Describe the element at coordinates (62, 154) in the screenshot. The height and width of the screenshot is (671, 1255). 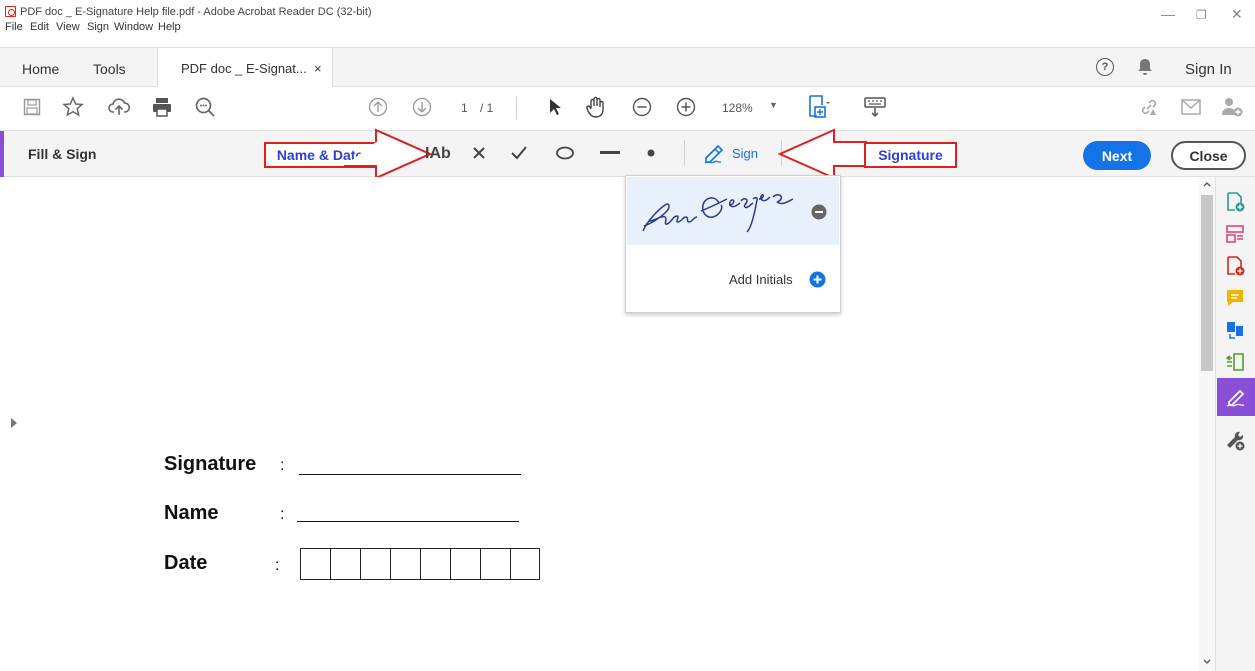
I see `fill-sign-title: Fill & Sign` at that location.